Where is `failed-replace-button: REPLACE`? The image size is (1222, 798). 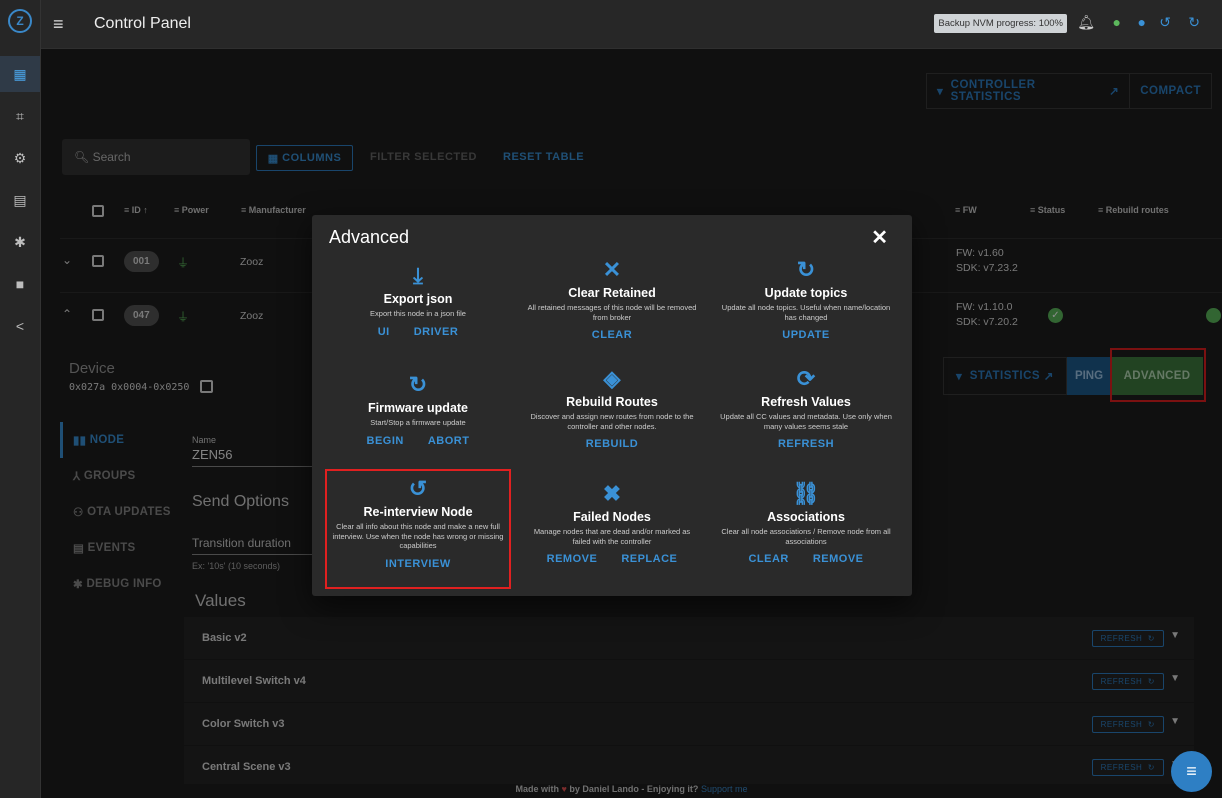 failed-replace-button: REPLACE is located at coordinates (649, 559).